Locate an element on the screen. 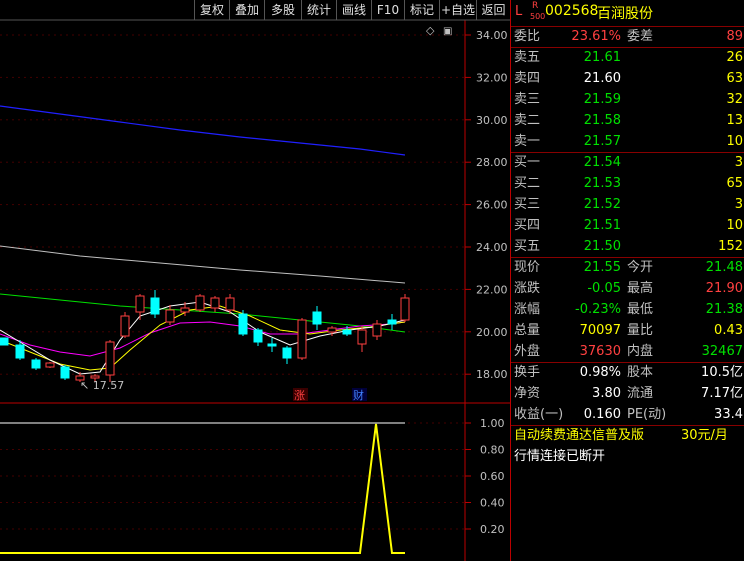  bid-volume: 152 is located at coordinates (730, 246).